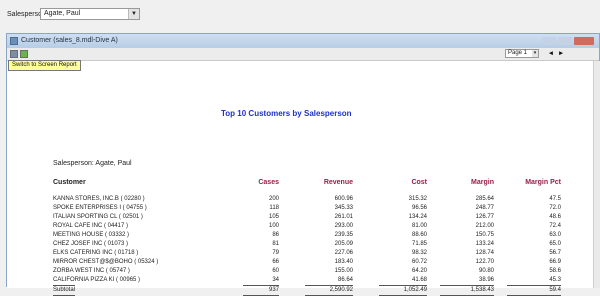  What do you see at coordinates (303, 54) in the screenshot?
I see `report-toolbar: Page 1 ▾ ◂ ▸` at bounding box center [303, 54].